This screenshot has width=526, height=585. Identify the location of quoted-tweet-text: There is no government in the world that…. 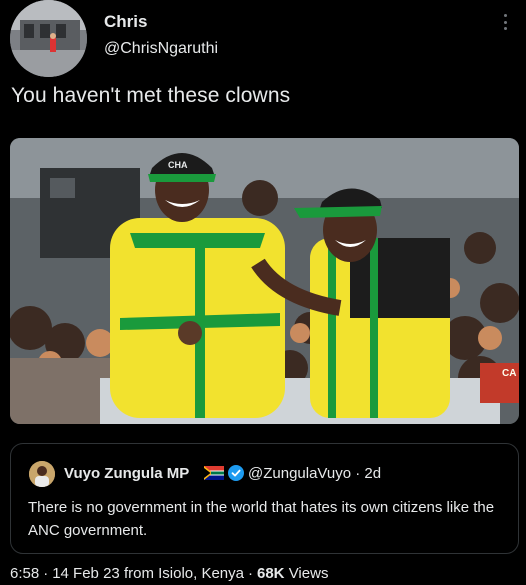
(261, 519).